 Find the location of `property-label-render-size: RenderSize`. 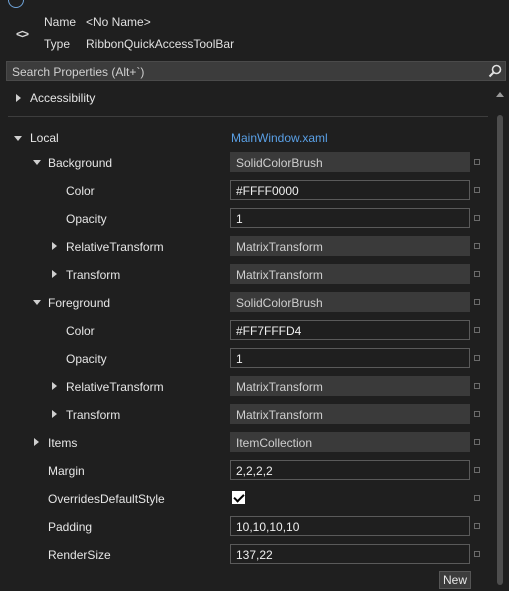

property-label-render-size: RenderSize is located at coordinates (79, 555).